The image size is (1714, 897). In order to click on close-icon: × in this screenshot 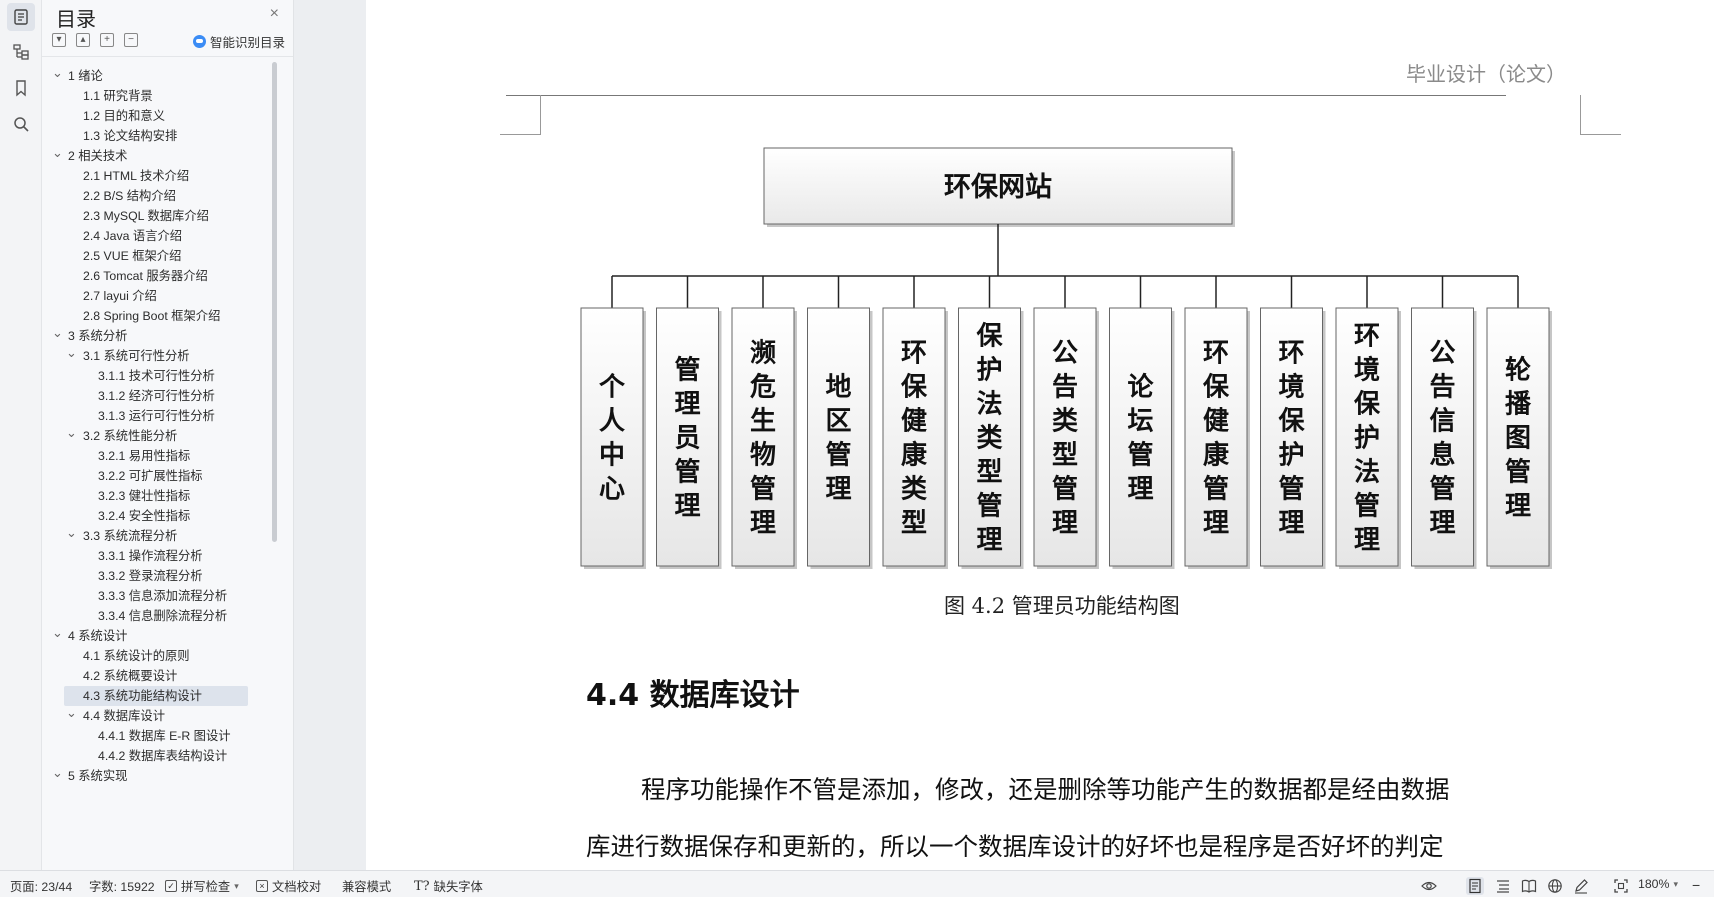, I will do `click(274, 14)`.